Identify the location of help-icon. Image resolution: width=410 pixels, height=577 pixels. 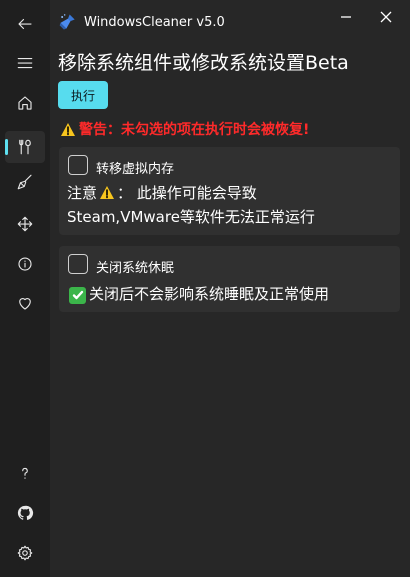
(25, 473).